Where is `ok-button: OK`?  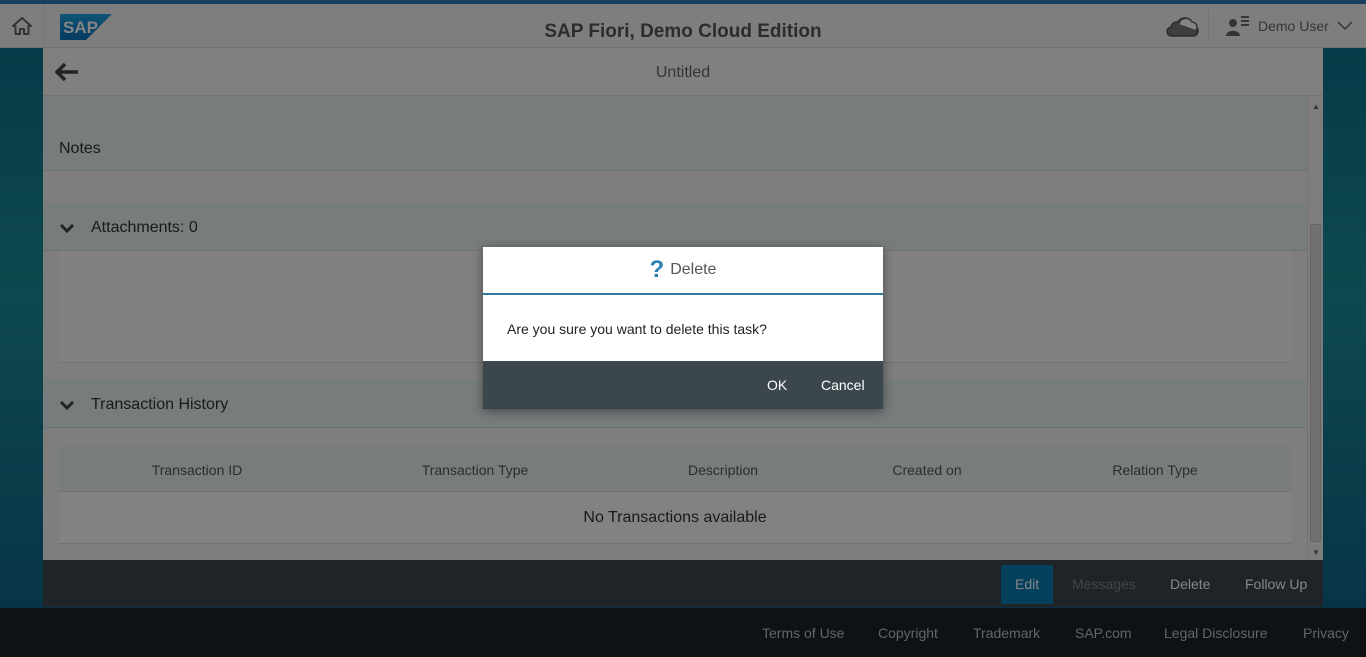
ok-button: OK is located at coordinates (777, 385).